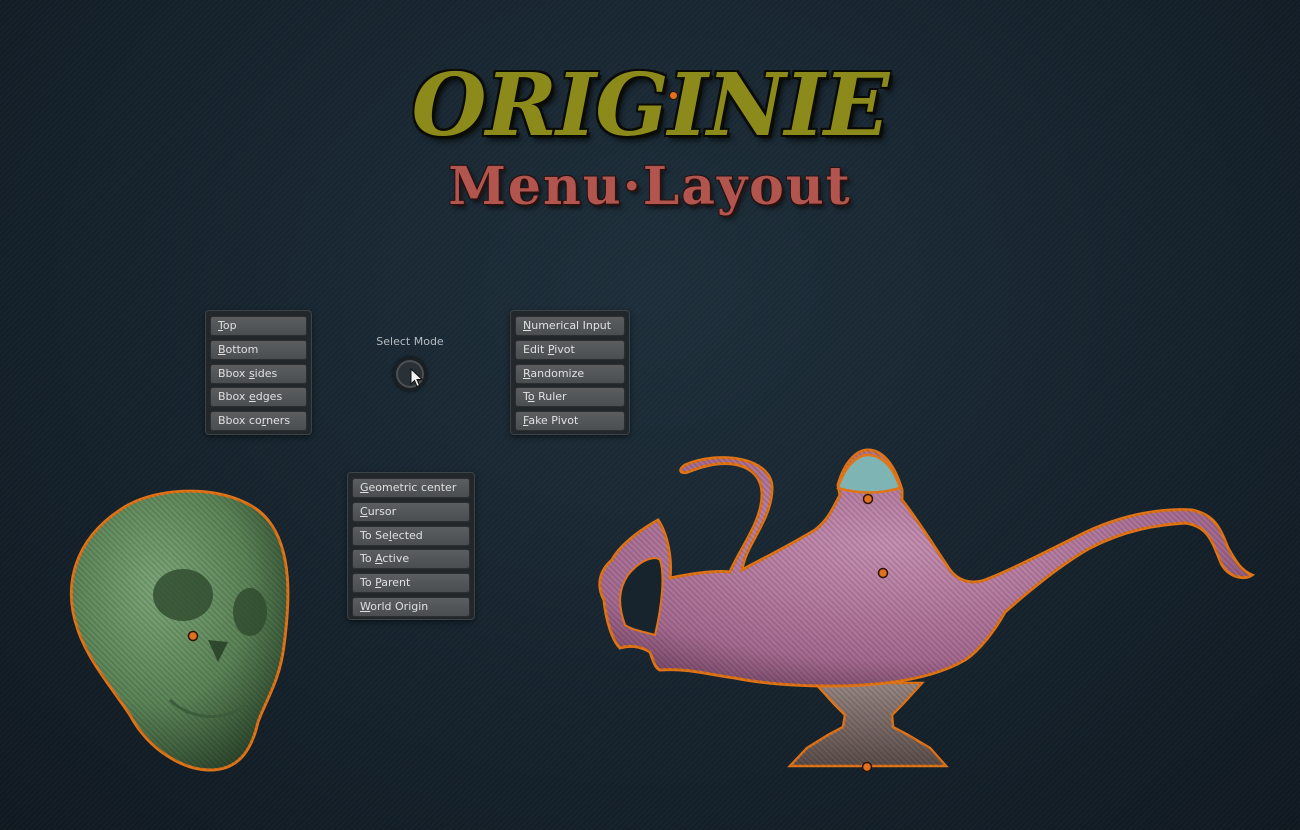 The image size is (1300, 830). I want to click on lamp-lid, so click(869, 473).